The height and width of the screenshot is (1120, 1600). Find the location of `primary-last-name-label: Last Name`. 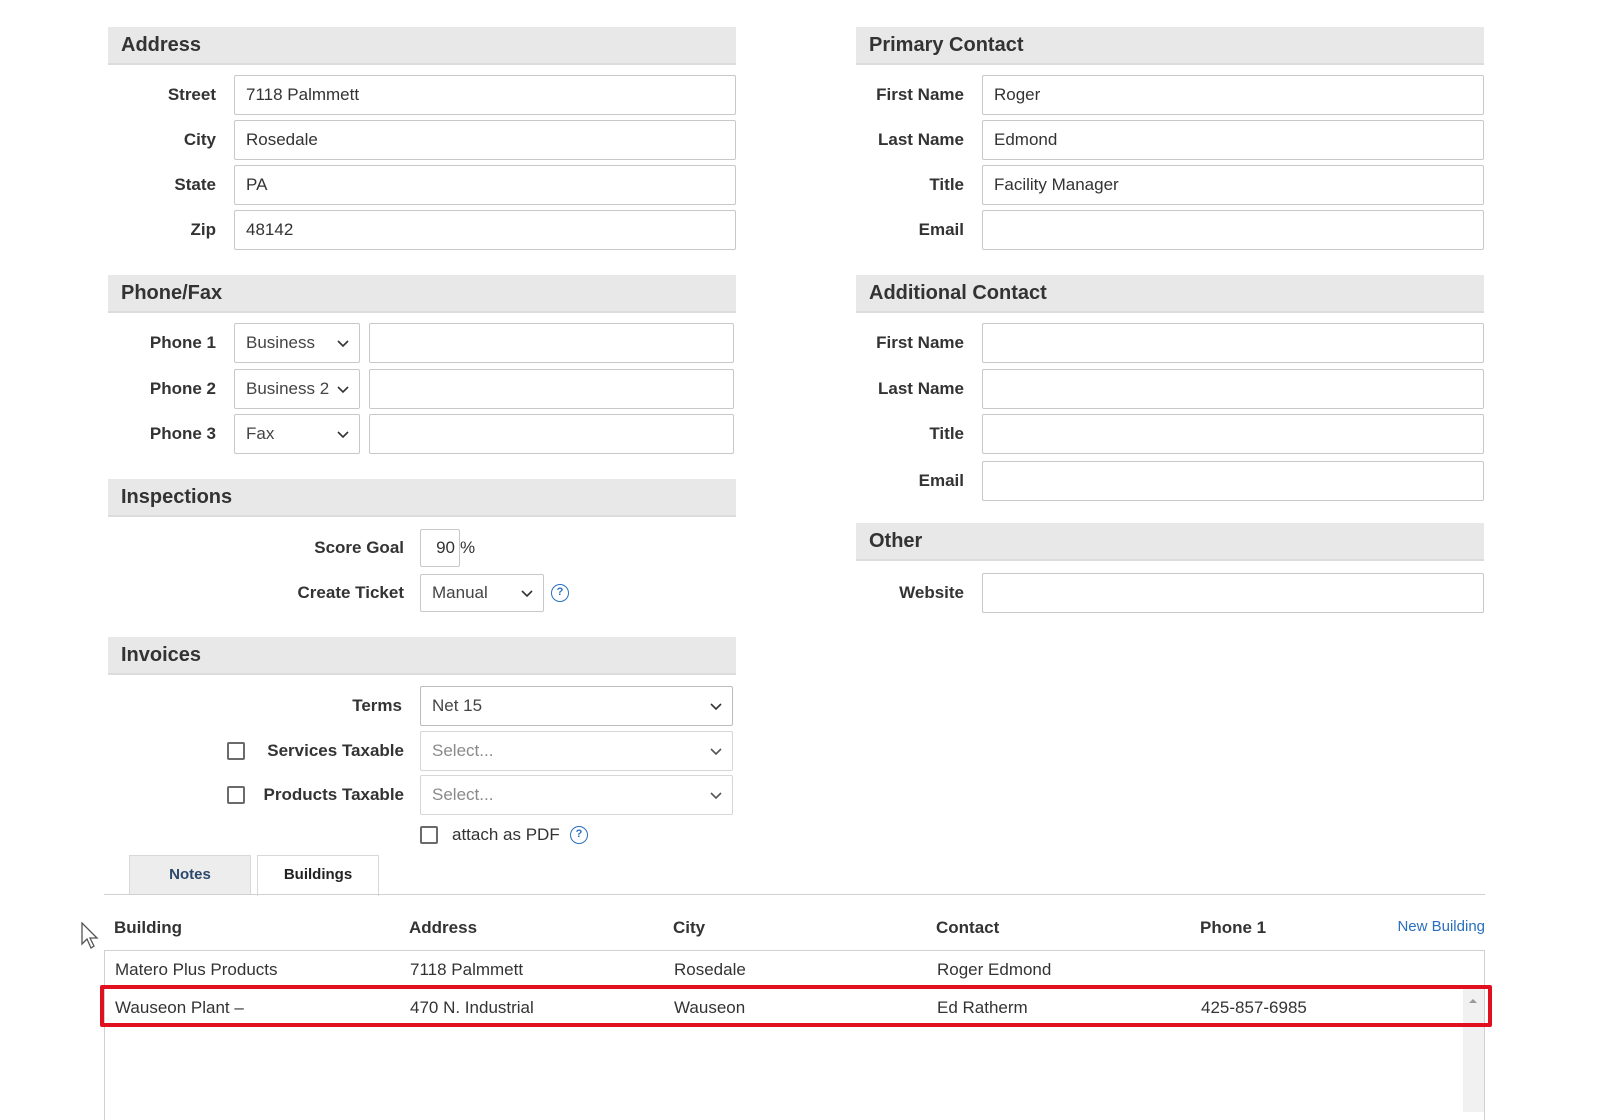

primary-last-name-label: Last Name is located at coordinates (921, 139).